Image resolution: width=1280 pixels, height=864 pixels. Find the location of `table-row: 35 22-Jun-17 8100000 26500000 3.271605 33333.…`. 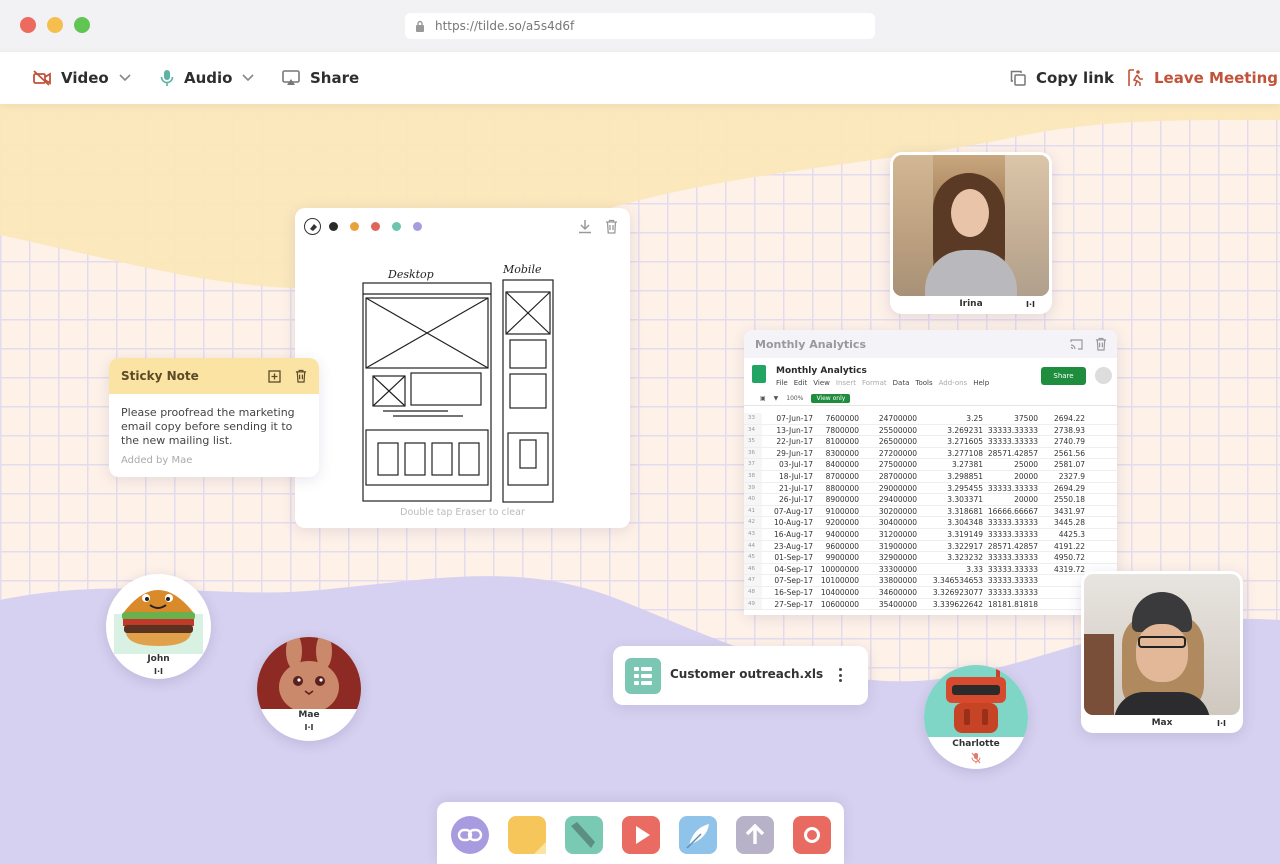

table-row: 35 22-Jun-17 8100000 26500000 3.271605 33333.… is located at coordinates (930, 442).